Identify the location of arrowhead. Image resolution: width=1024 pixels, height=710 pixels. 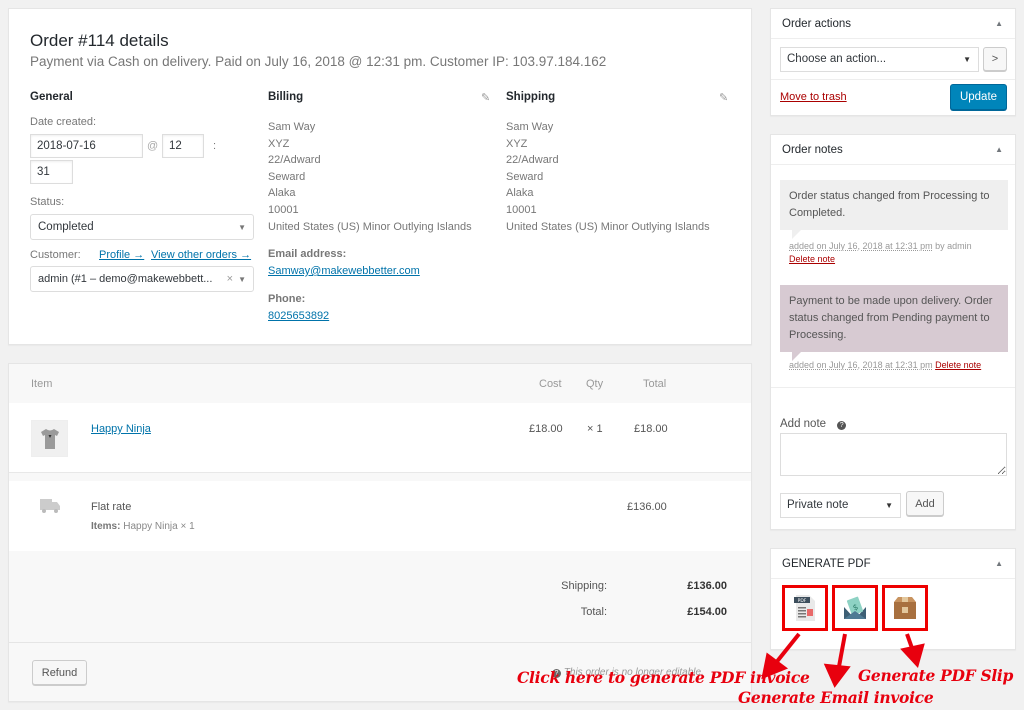
(837, 675).